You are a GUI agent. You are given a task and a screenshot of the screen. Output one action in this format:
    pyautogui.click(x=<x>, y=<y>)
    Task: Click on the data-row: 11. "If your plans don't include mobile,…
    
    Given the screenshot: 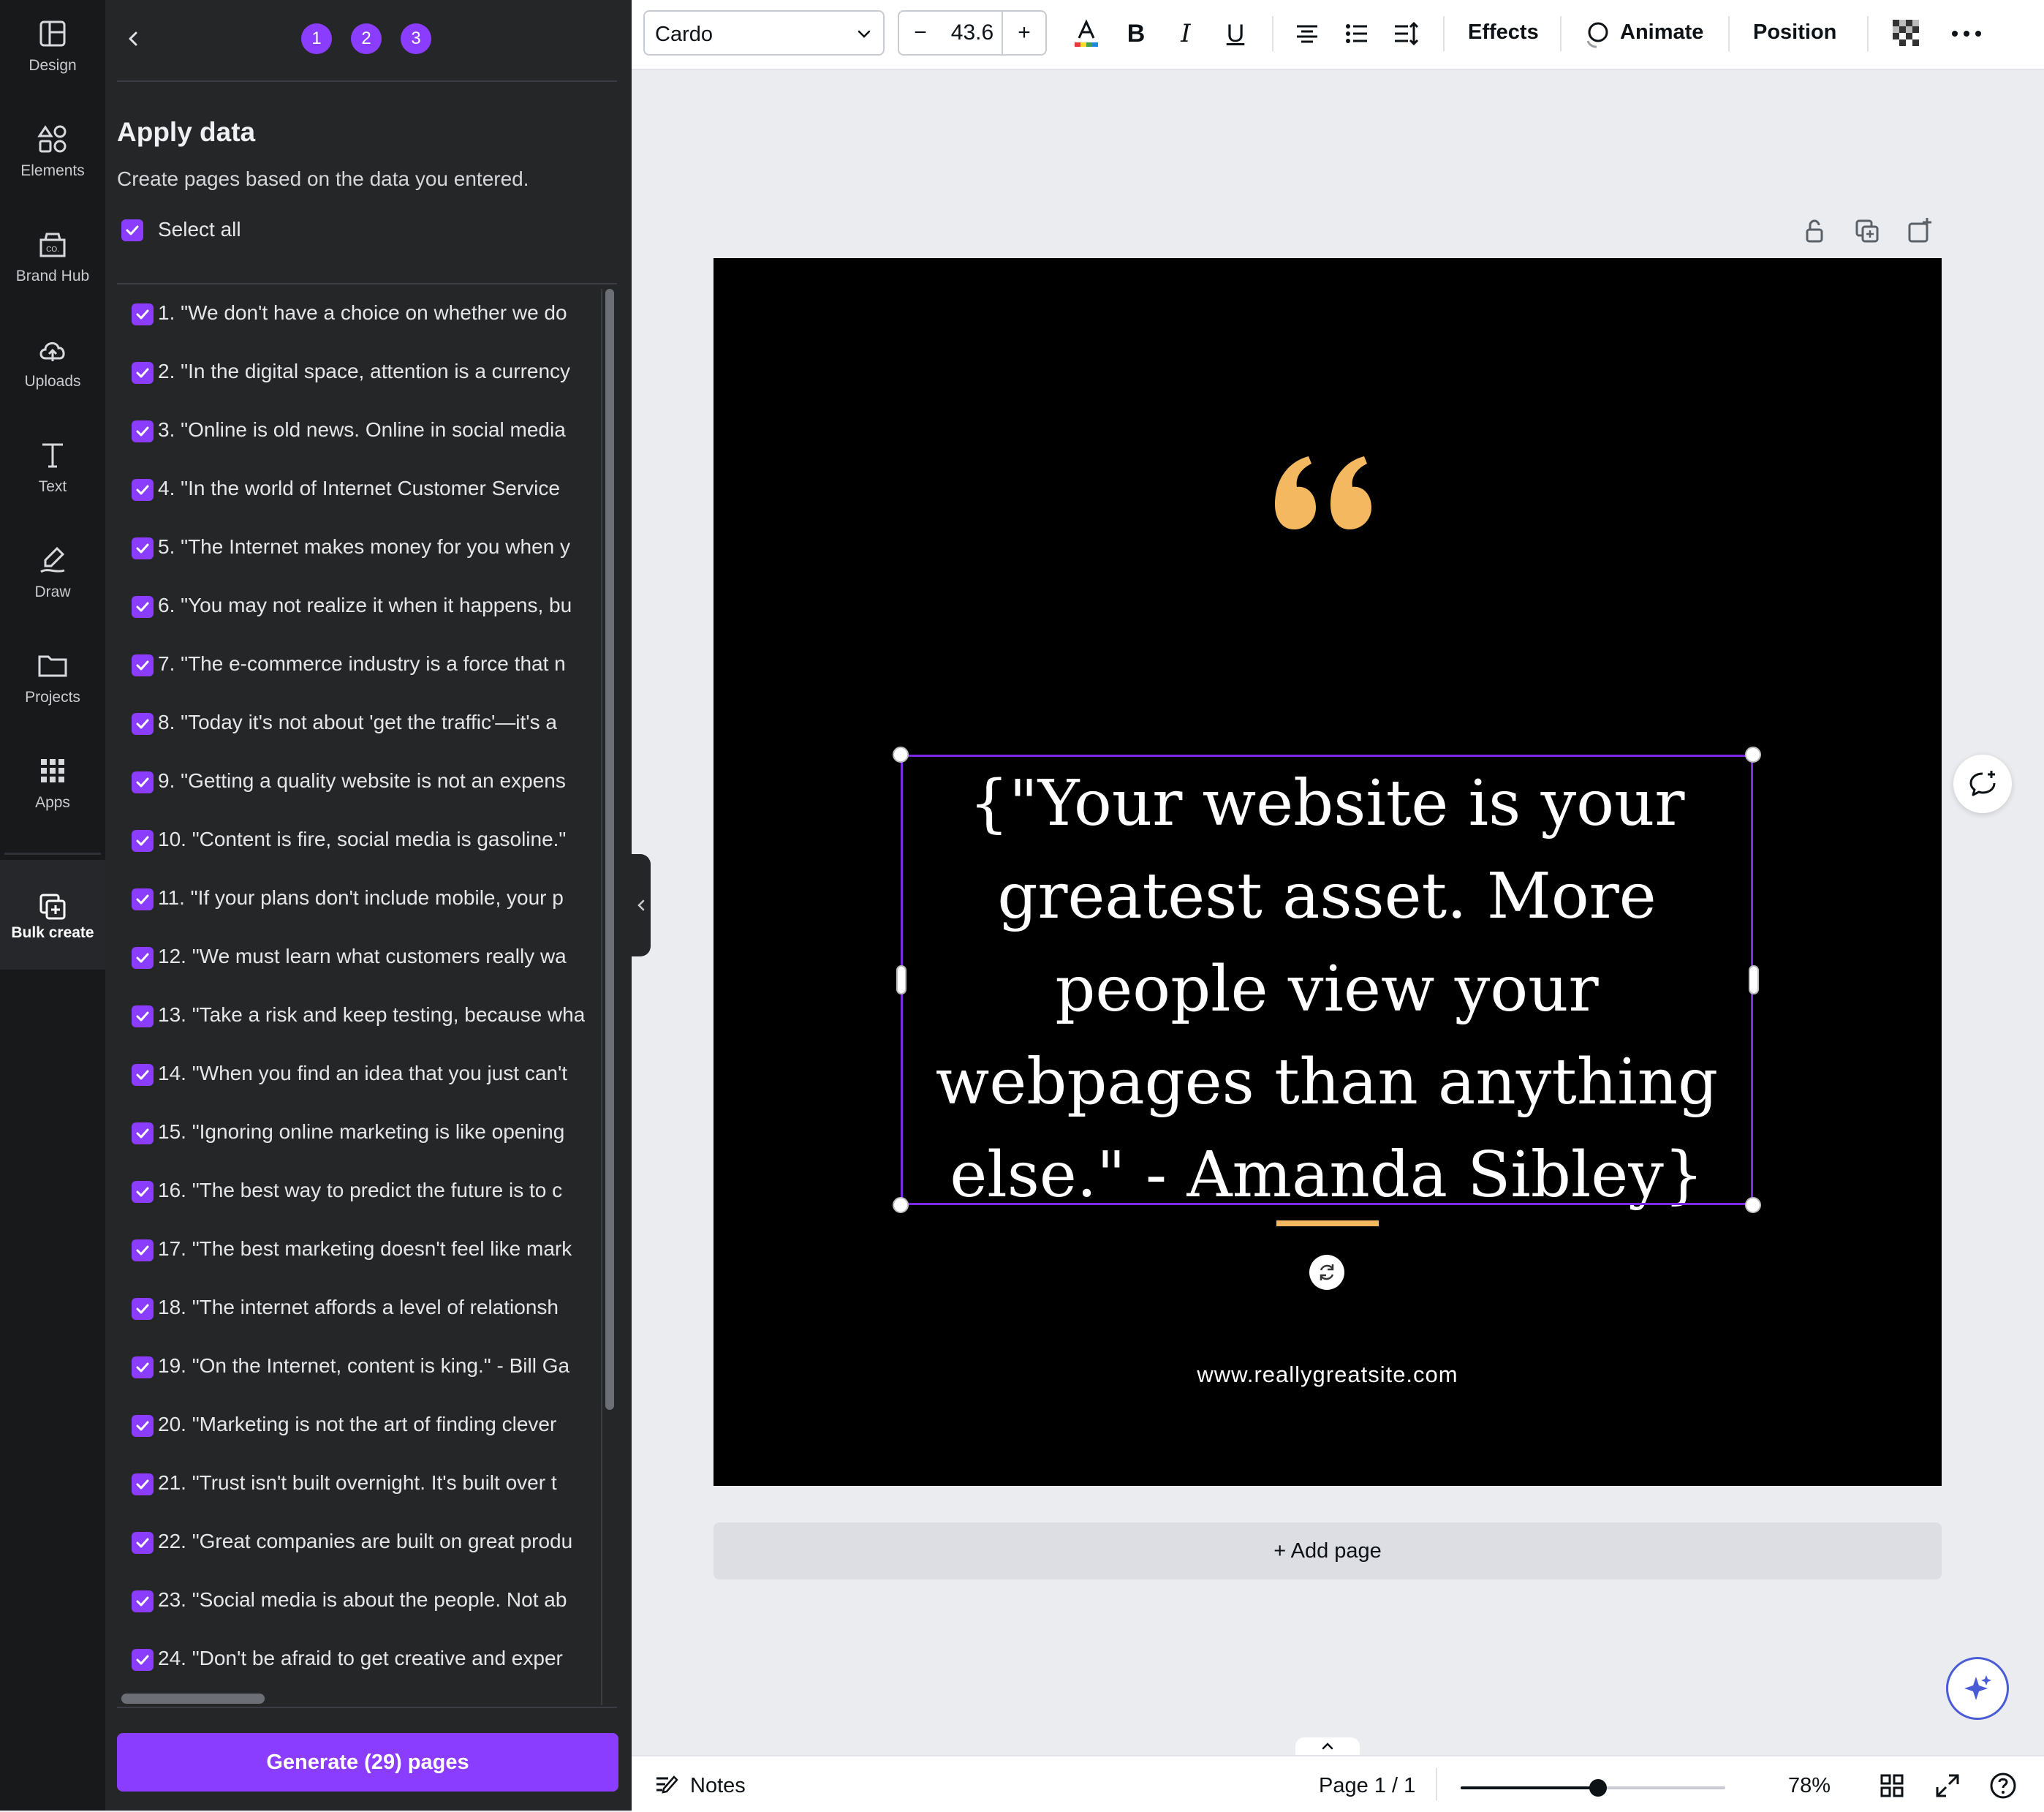 What is the action you would take?
    pyautogui.click(x=358, y=899)
    